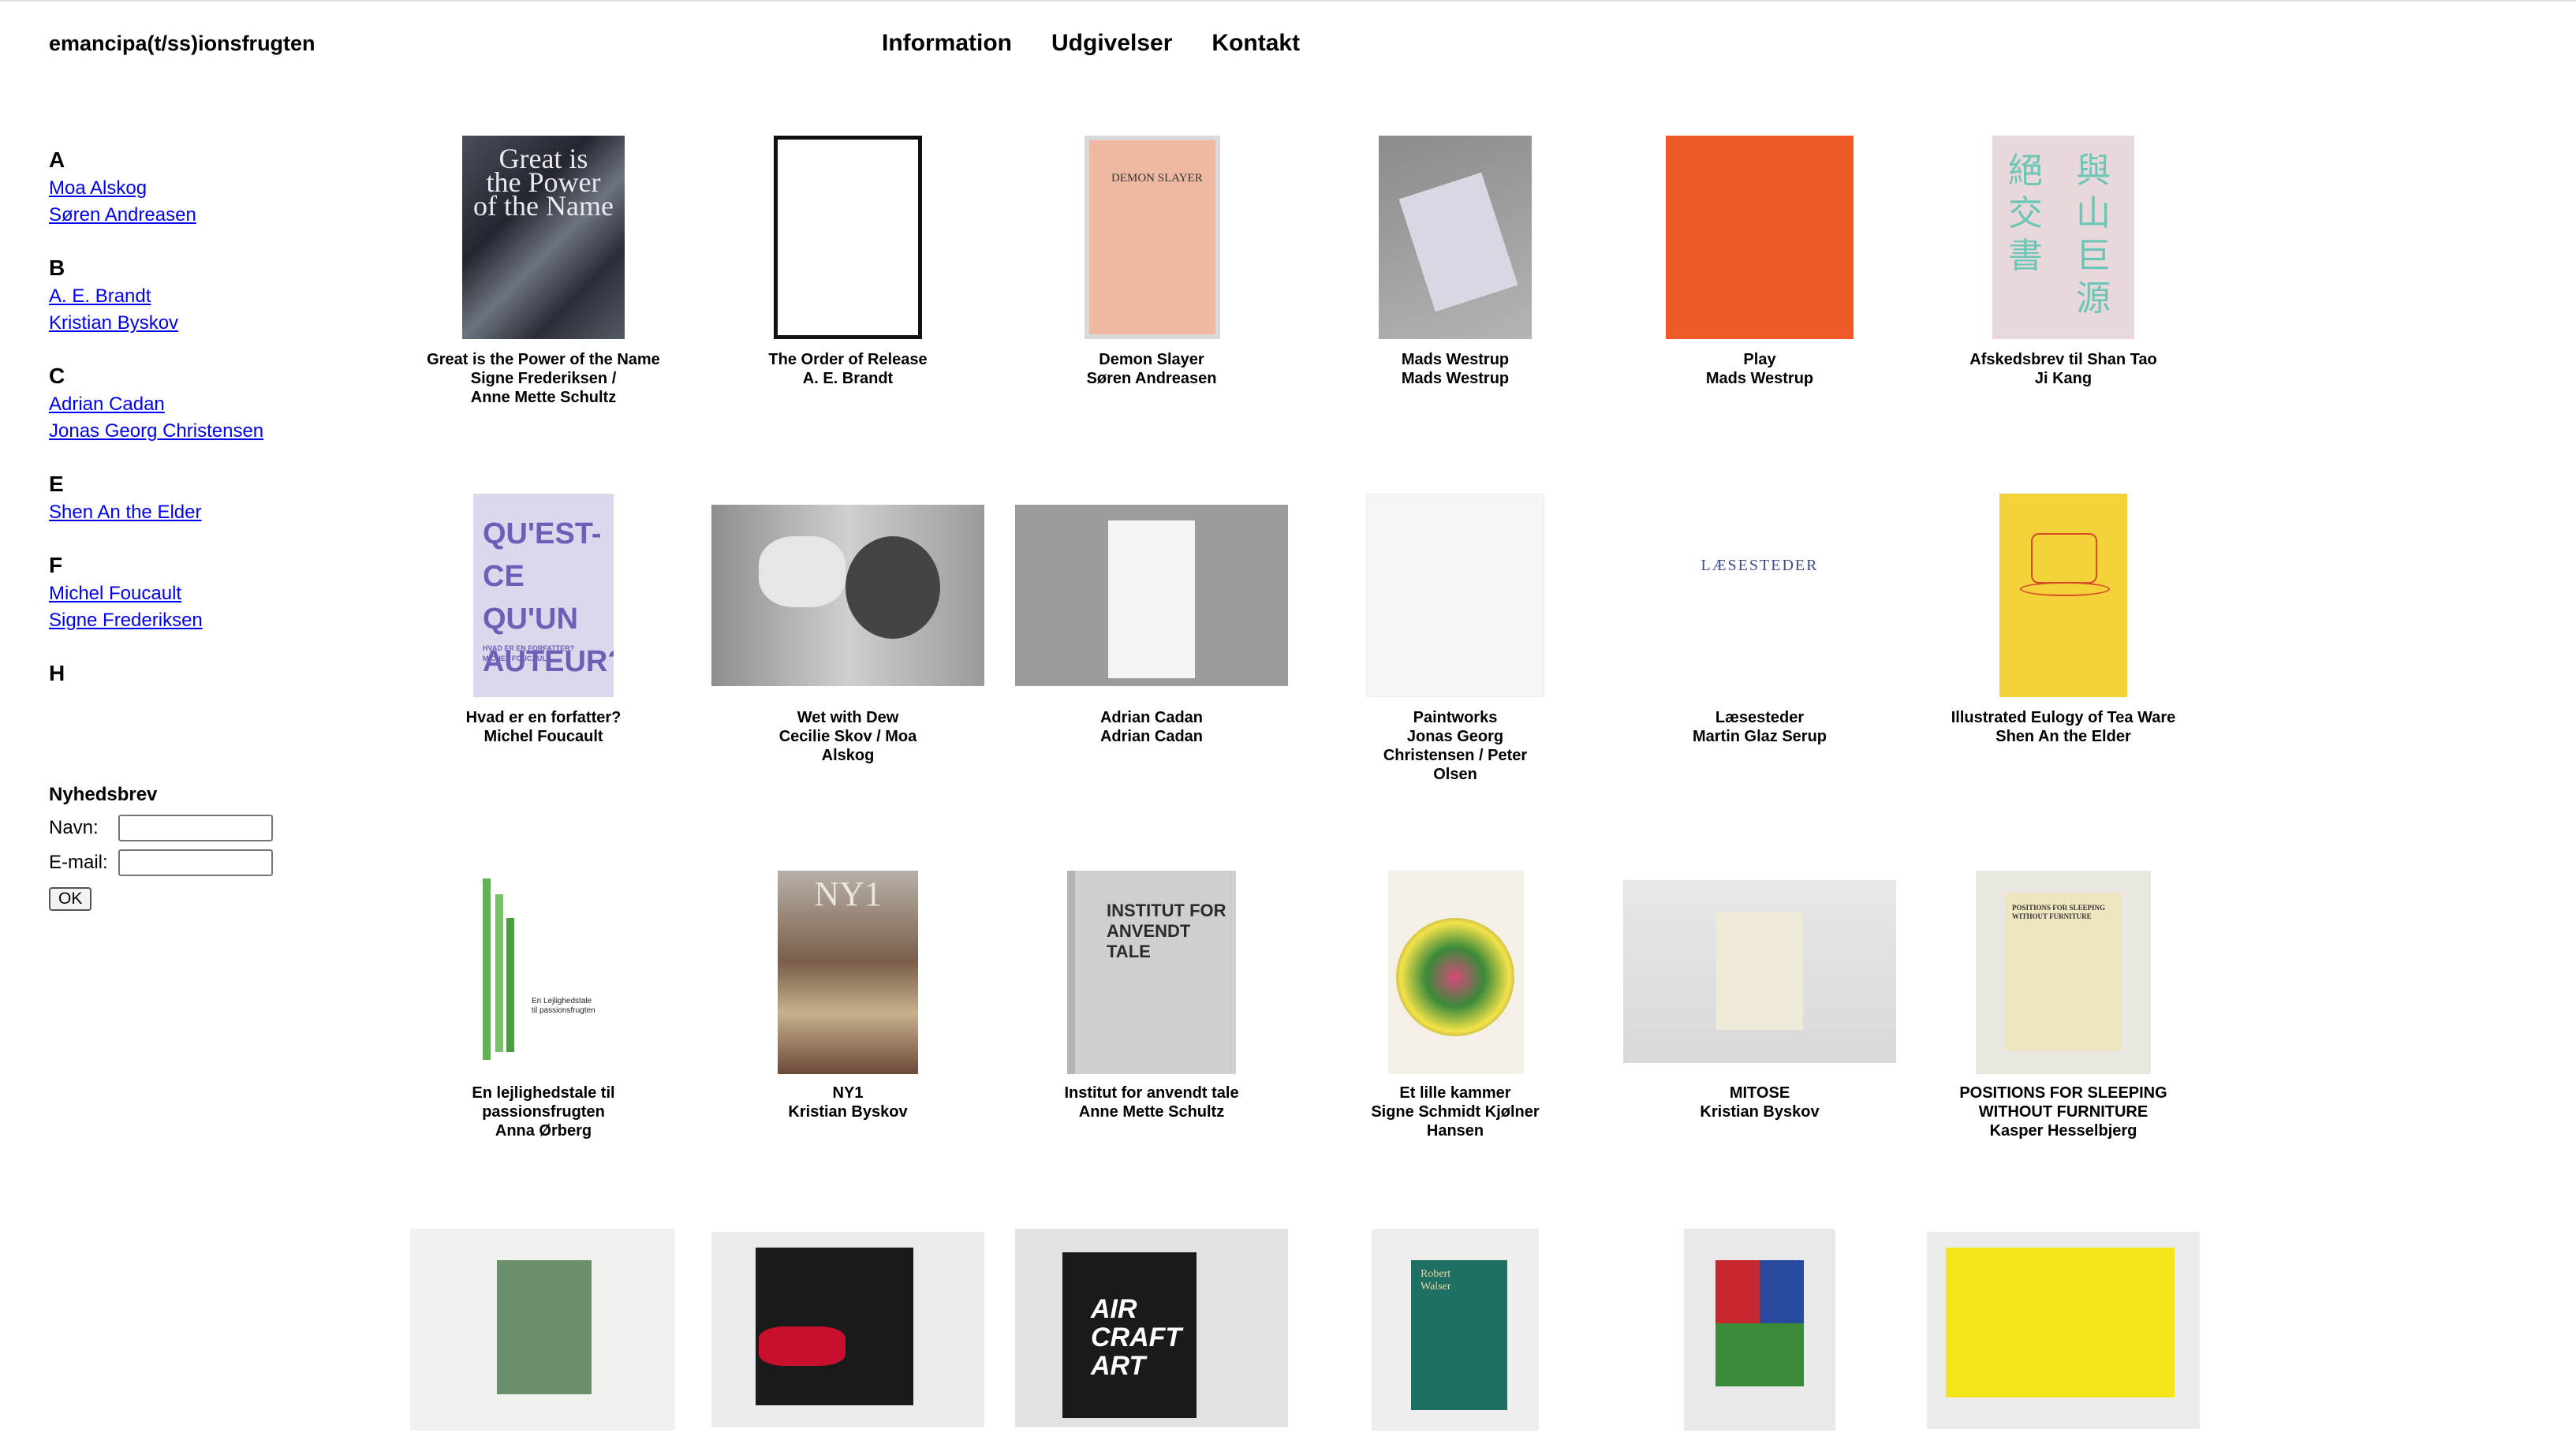 Image resolution: width=2576 pixels, height=1440 pixels. Describe the element at coordinates (1151, 973) in the screenshot. I see `book-cover-image: INSTITUT FOR ANVENDT TALE` at that location.